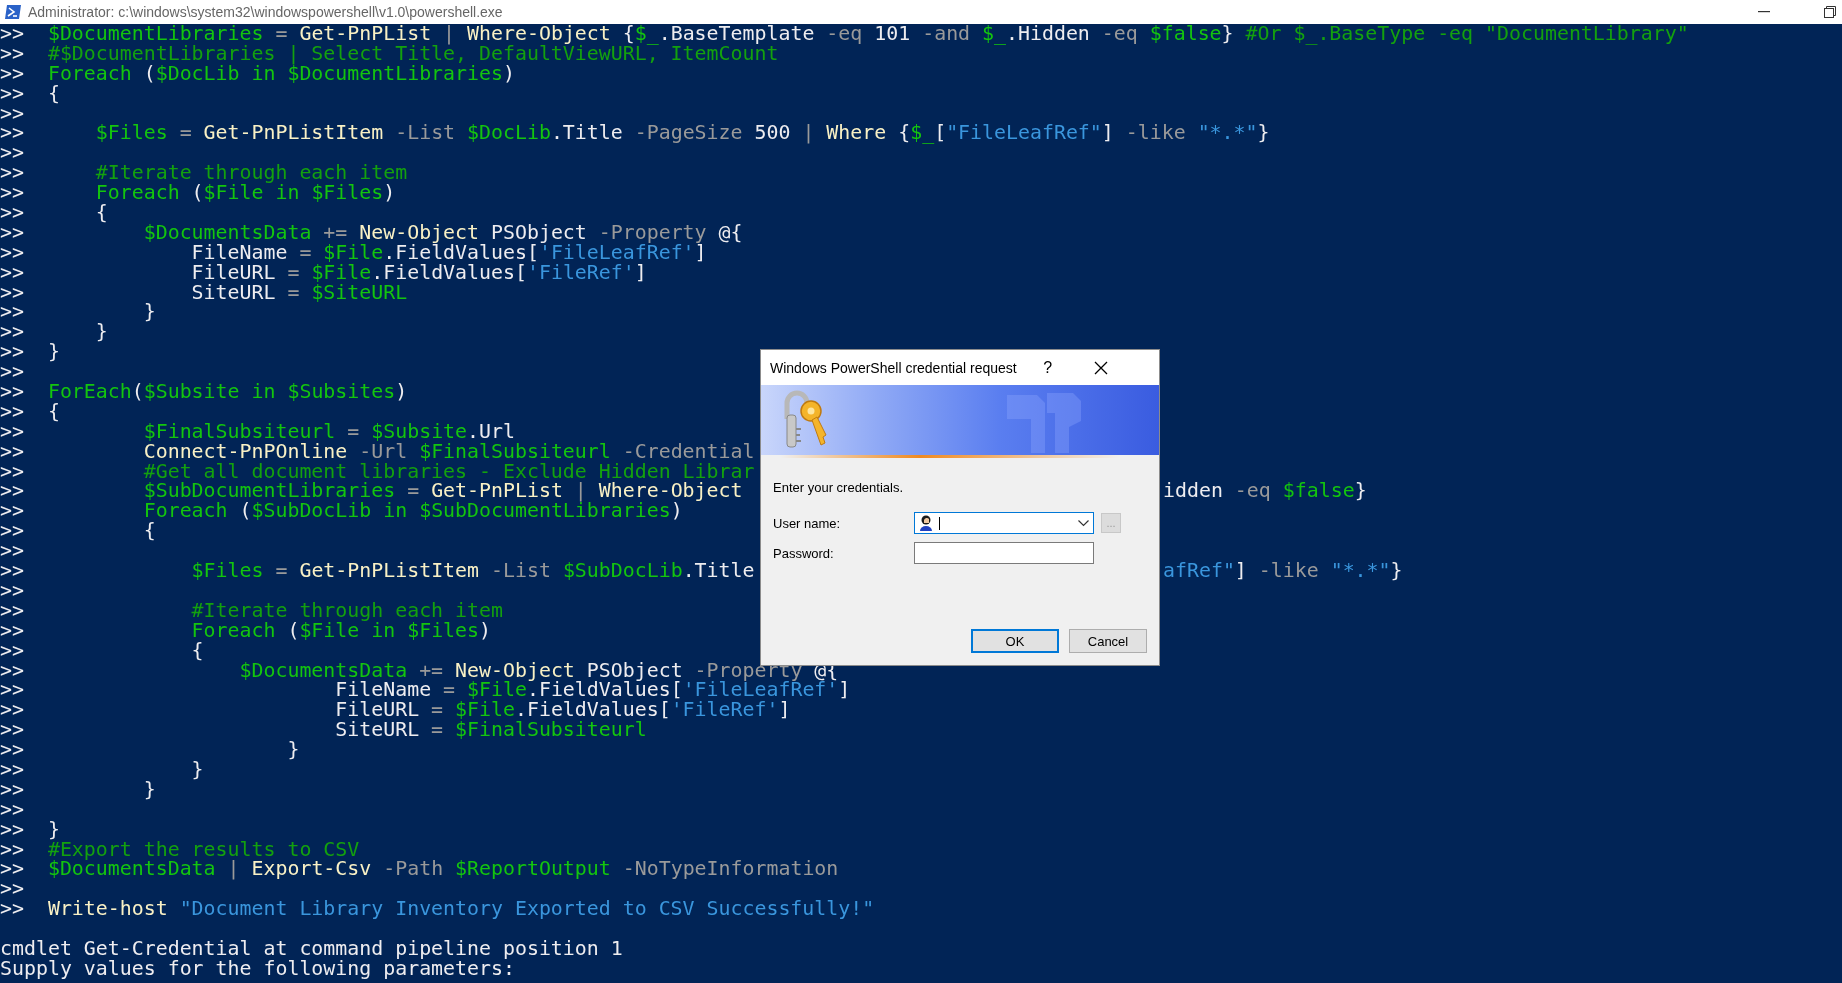  Describe the element at coordinates (460, 909) in the screenshot. I see `code-line: Write-host "Document Library Inventory Exported to CSV Successfully!"` at that location.